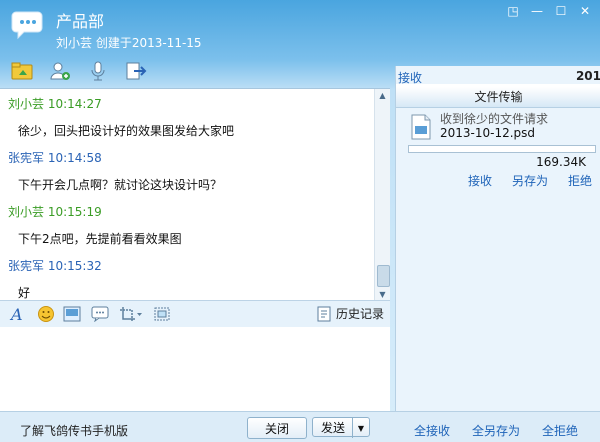 This screenshot has height=442, width=600. I want to click on history-icon, so click(324, 313).